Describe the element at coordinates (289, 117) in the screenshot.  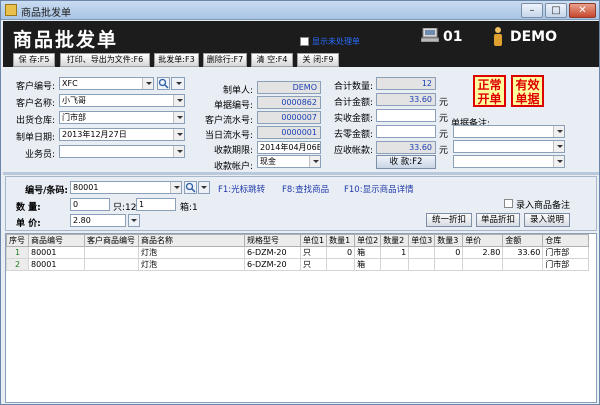
I see `cust-serial-field: 0000007` at that location.